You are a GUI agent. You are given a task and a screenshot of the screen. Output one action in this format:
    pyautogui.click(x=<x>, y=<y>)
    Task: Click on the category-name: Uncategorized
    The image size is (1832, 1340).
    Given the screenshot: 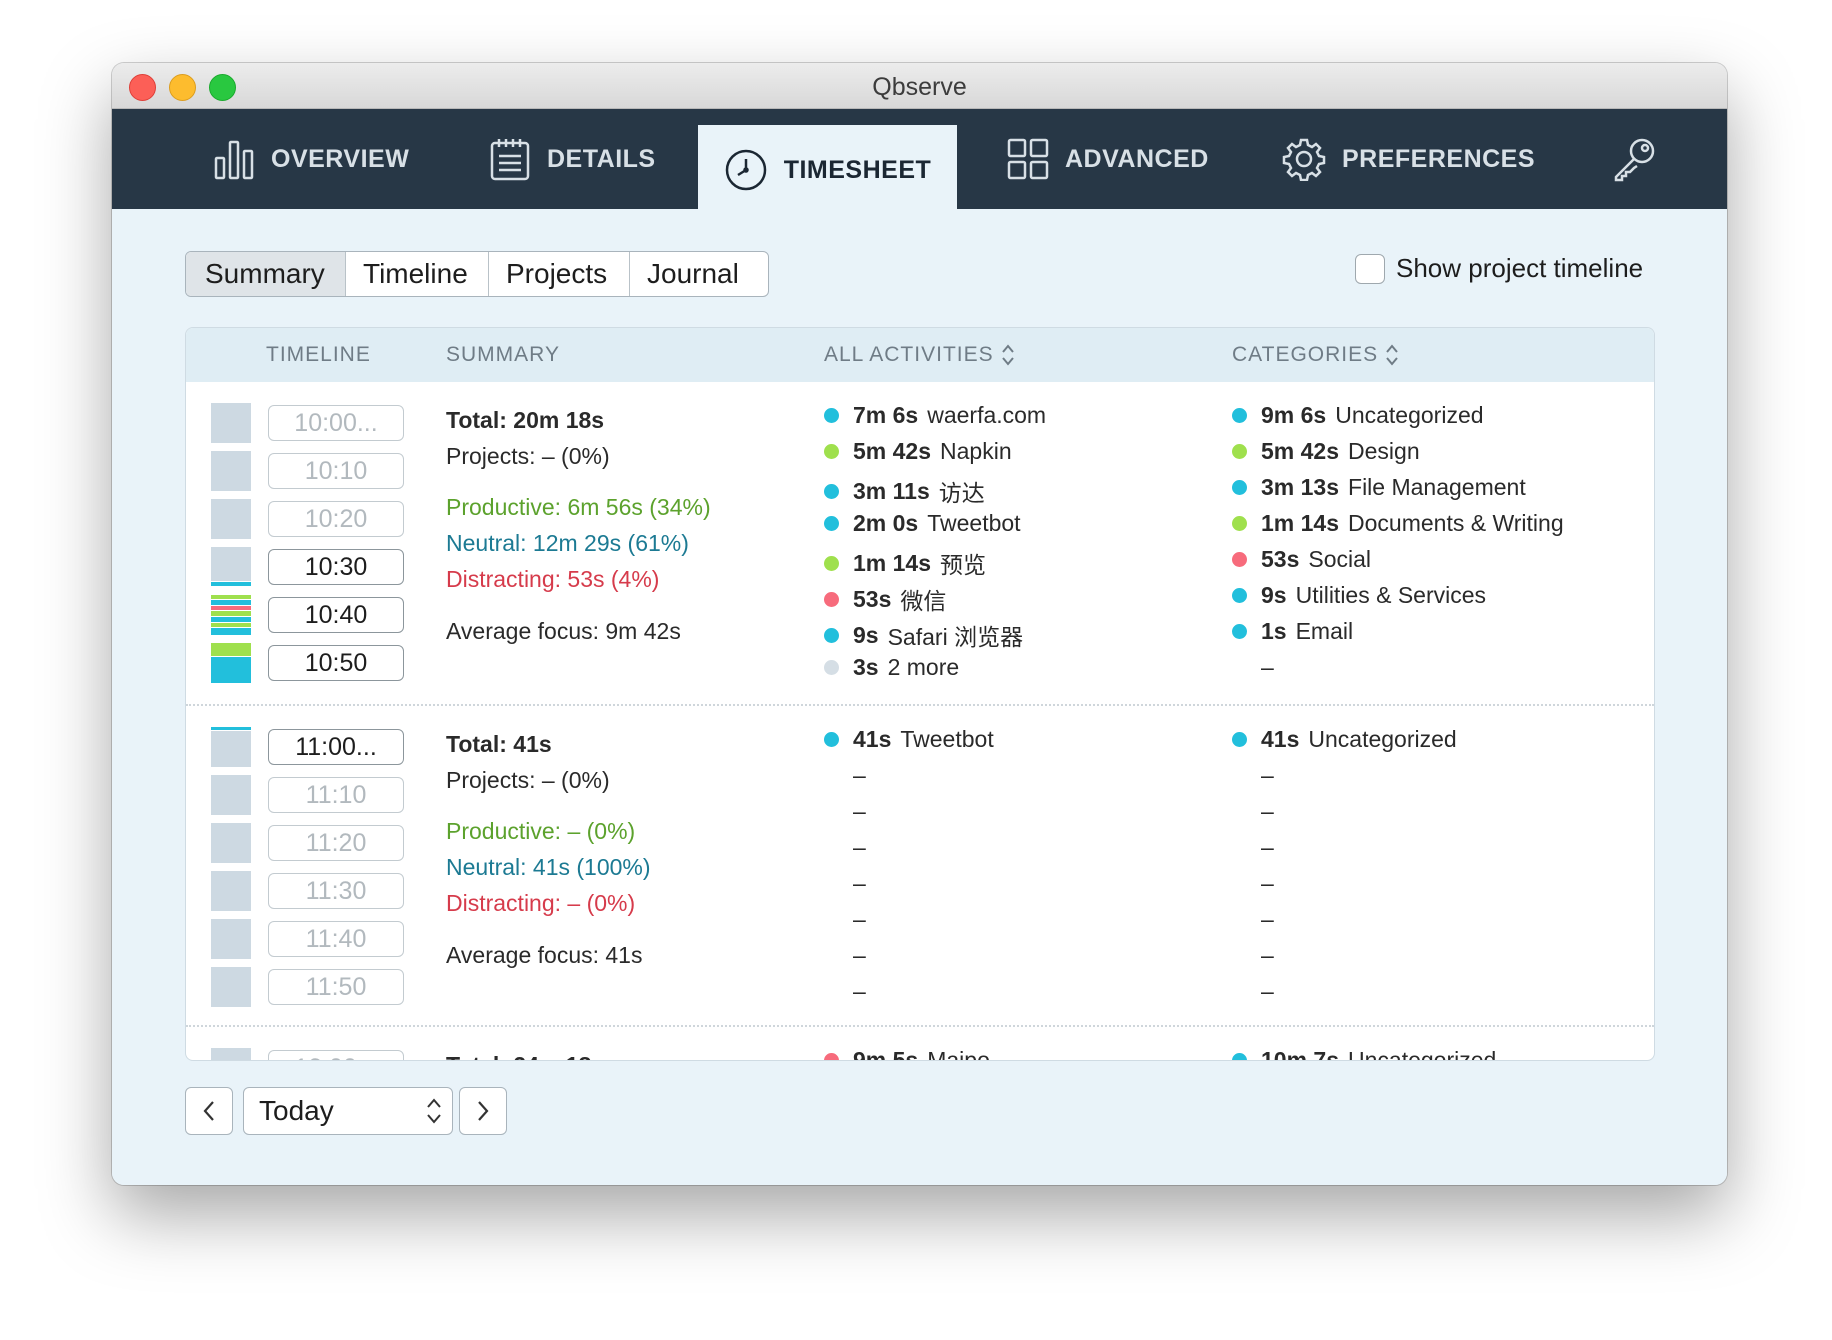 What is the action you would take?
    pyautogui.click(x=1382, y=739)
    